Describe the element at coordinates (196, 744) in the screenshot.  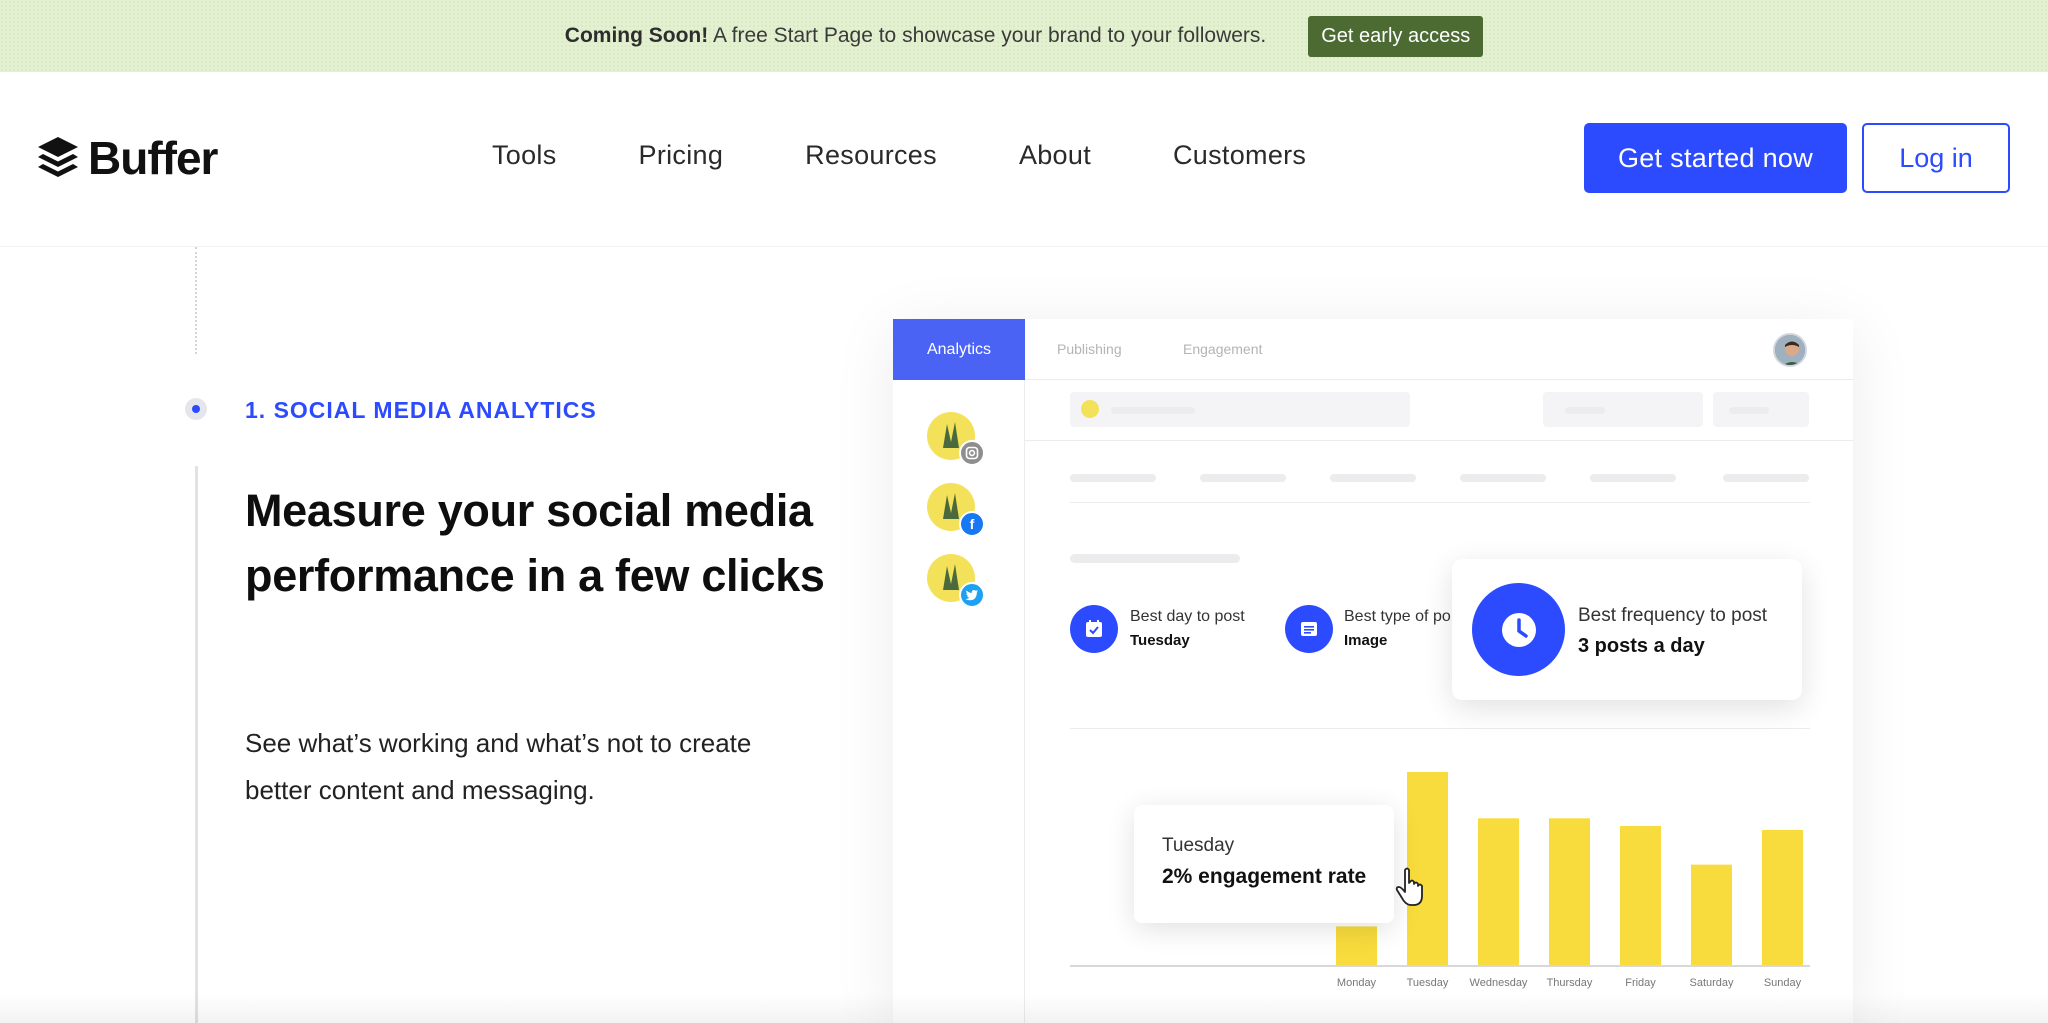
I see `timeline-line` at that location.